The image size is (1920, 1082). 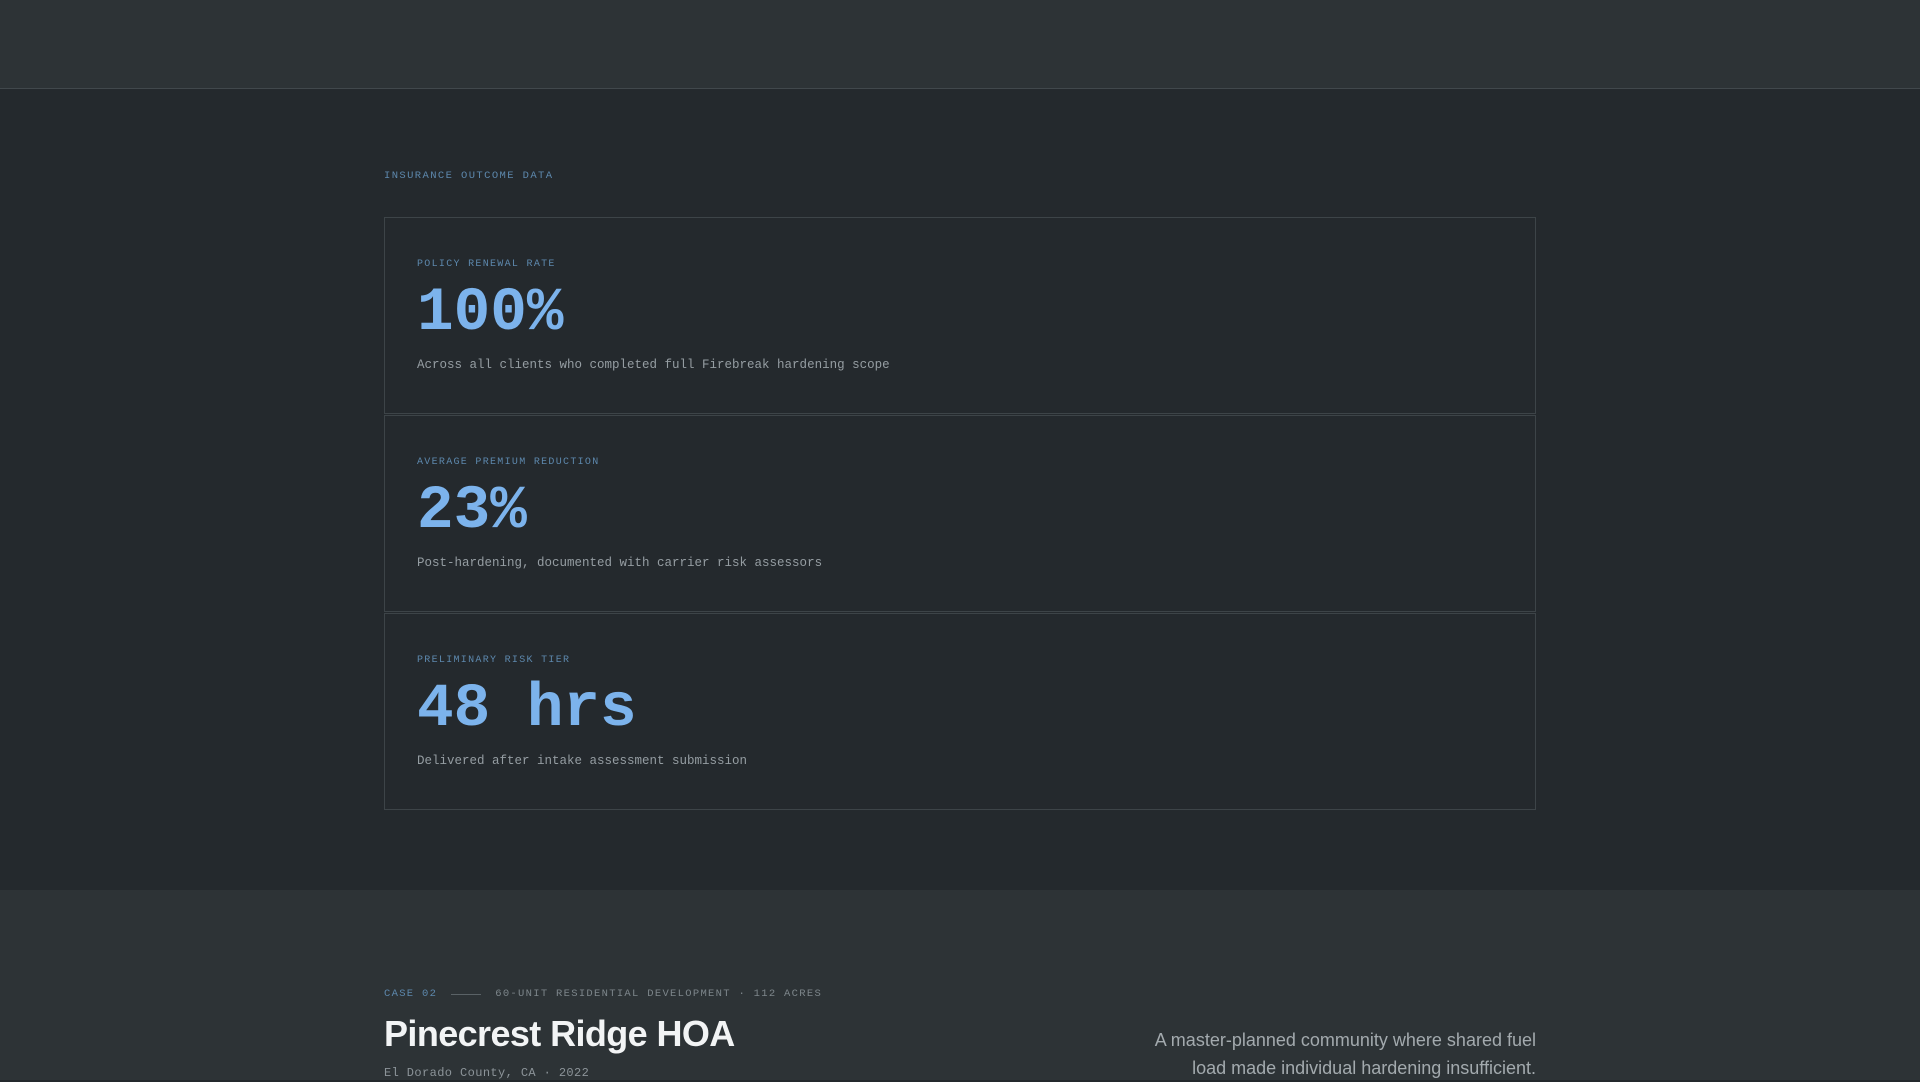 What do you see at coordinates (487, 1073) in the screenshot?
I see `case-subtitle: El Dorado County, CA · 2022` at bounding box center [487, 1073].